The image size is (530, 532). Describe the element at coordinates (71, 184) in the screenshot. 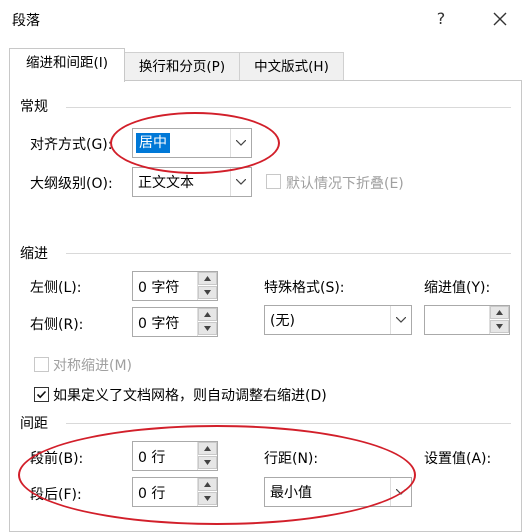

I see `outline-level-label: 大纲级别(O):` at that location.